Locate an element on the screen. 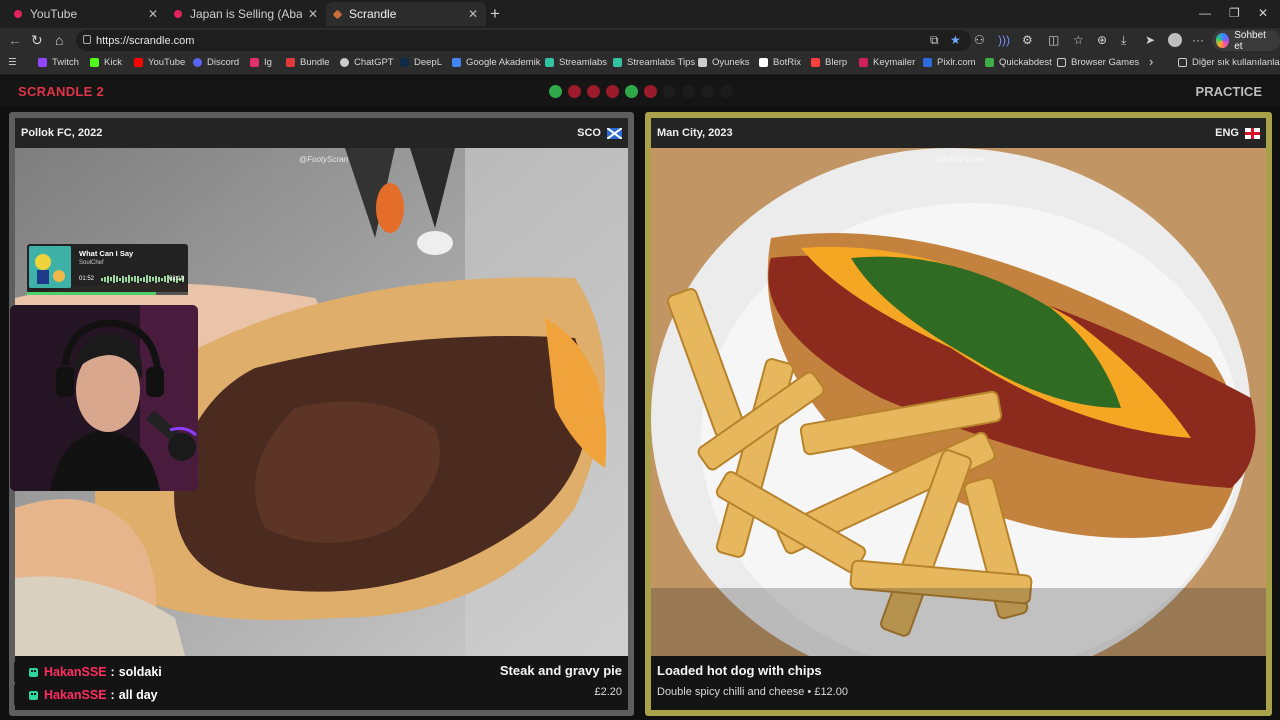  bookmark-botrix: BotRix is located at coordinates (780, 62).